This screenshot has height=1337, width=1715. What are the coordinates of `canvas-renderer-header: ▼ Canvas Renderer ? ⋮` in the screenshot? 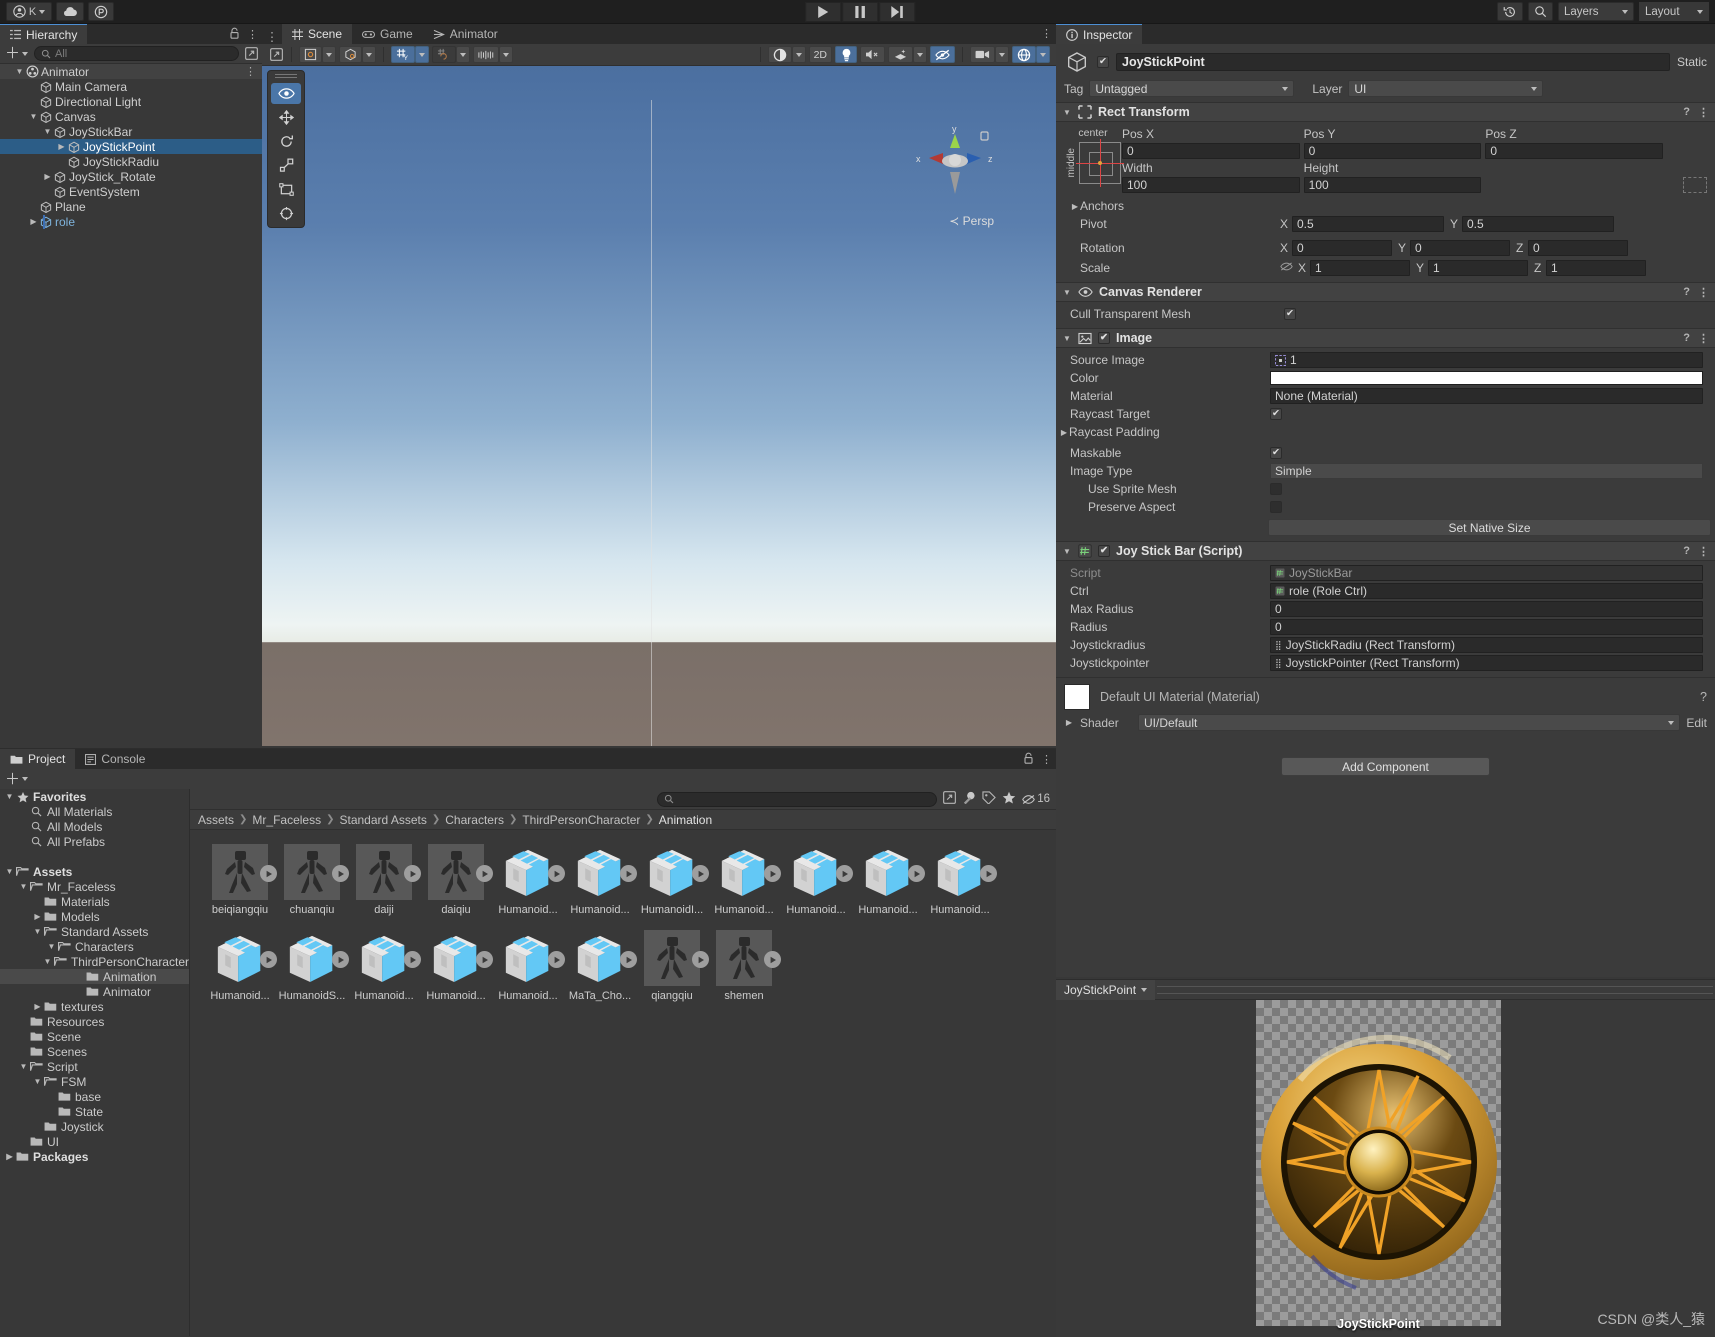 It's located at (1385, 292).